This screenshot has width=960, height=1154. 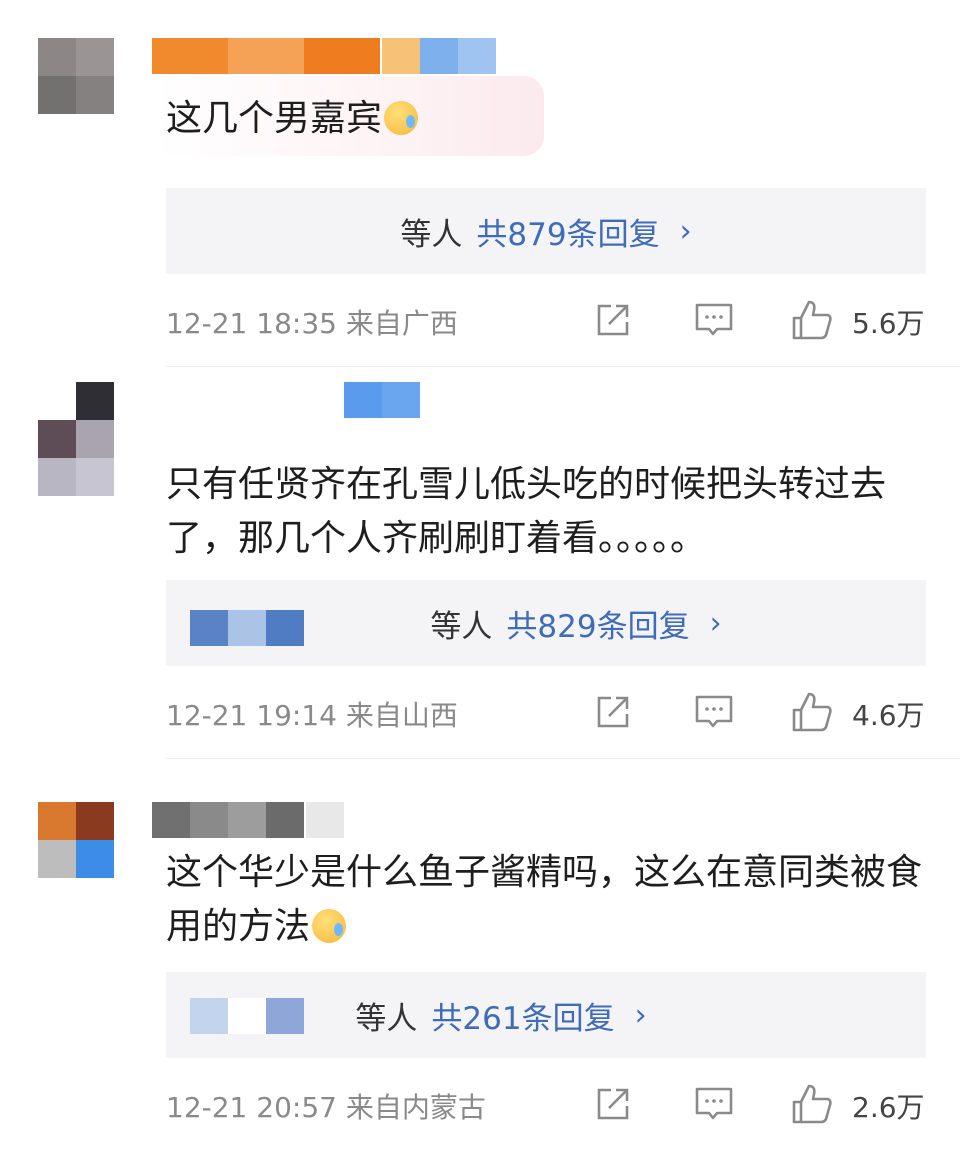 I want to click on reply-count-link: 共879条回复, so click(x=567, y=231).